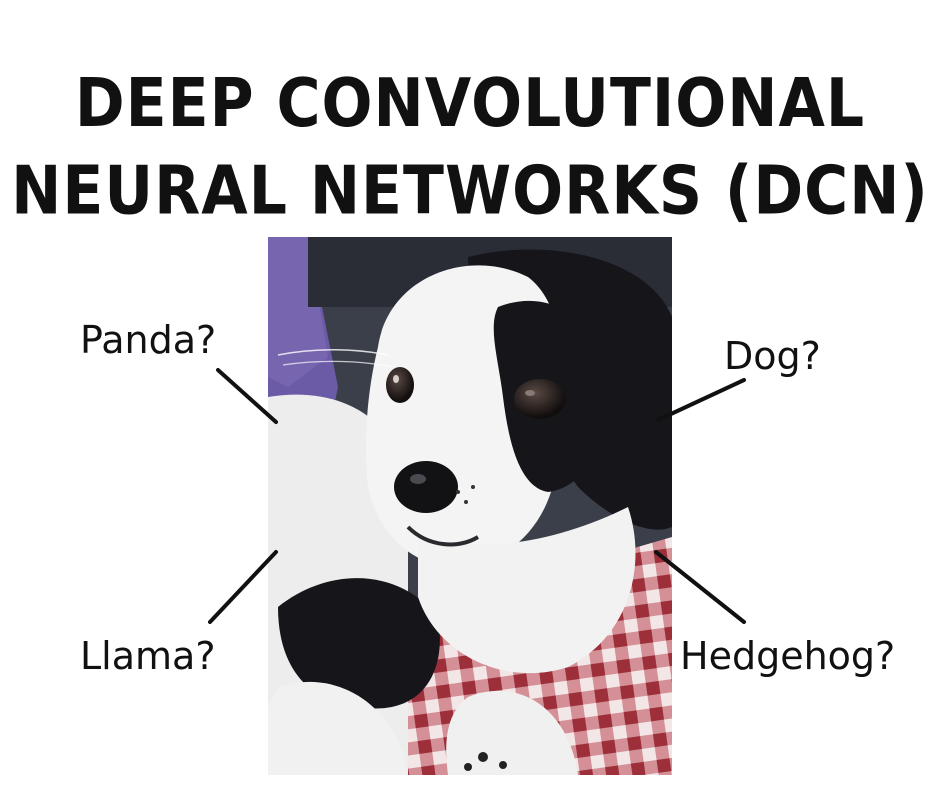 The width and height of the screenshot is (940, 788). What do you see at coordinates (148, 340) in the screenshot?
I see `label-panda: Panda?` at bounding box center [148, 340].